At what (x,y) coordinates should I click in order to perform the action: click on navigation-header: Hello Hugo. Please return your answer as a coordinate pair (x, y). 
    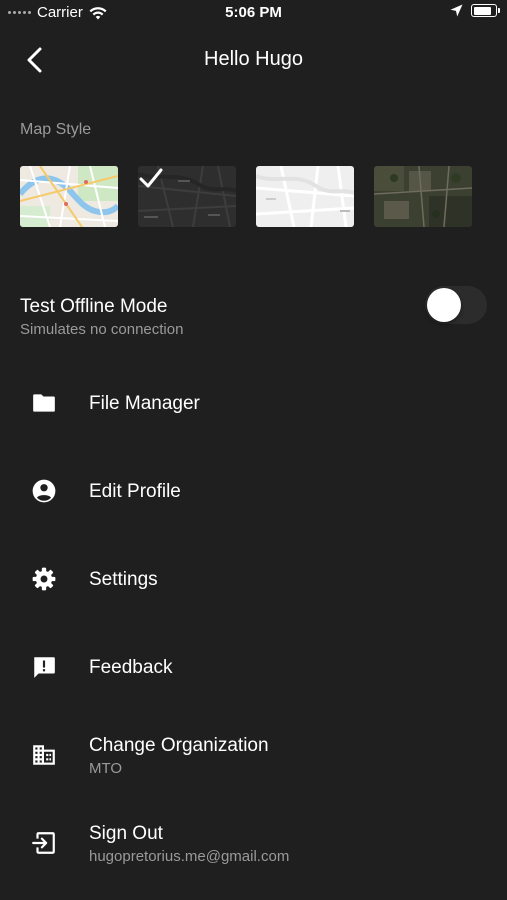
    Looking at the image, I should click on (253, 60).